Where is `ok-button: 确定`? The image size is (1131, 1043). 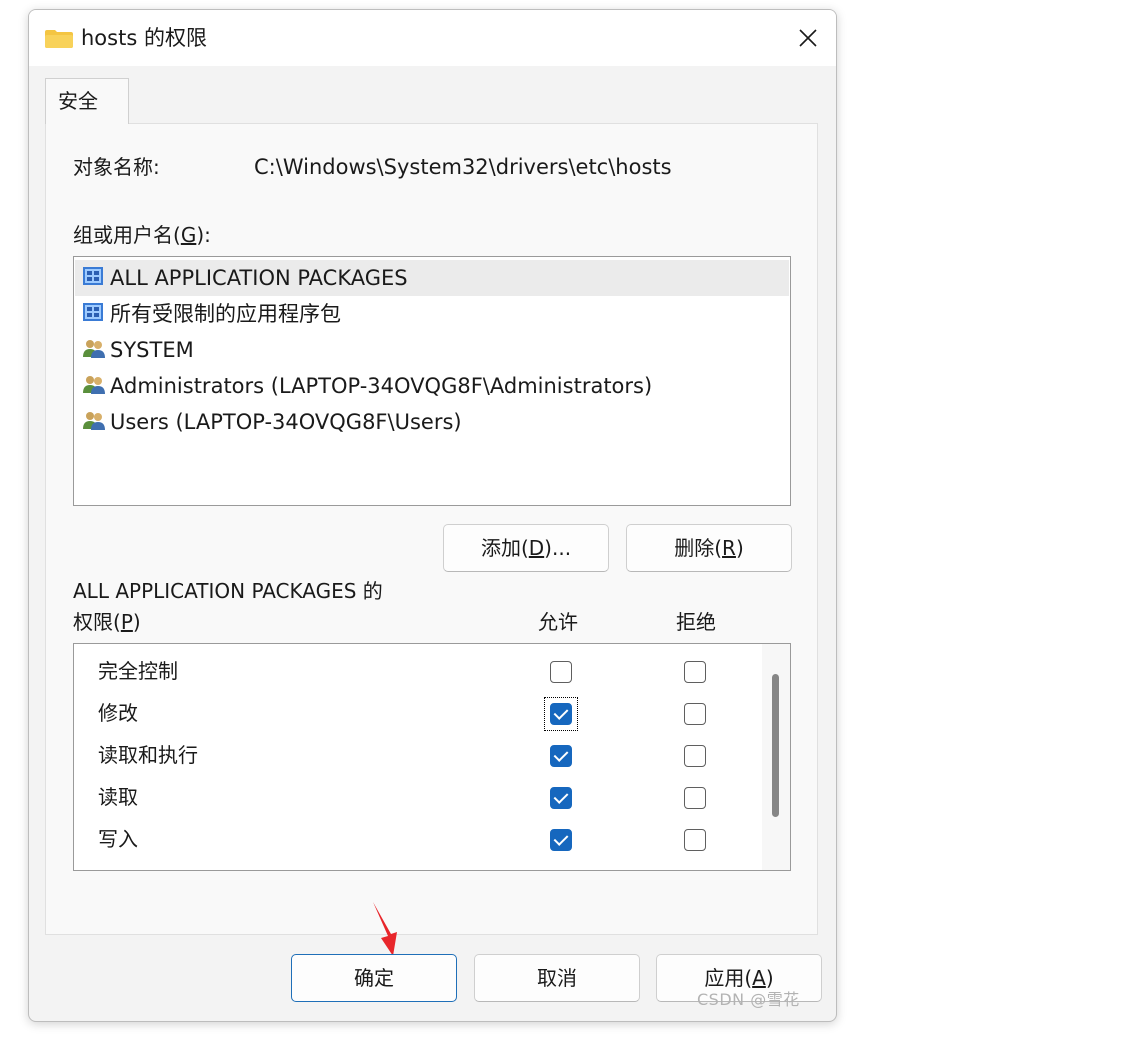
ok-button: 确定 is located at coordinates (374, 978).